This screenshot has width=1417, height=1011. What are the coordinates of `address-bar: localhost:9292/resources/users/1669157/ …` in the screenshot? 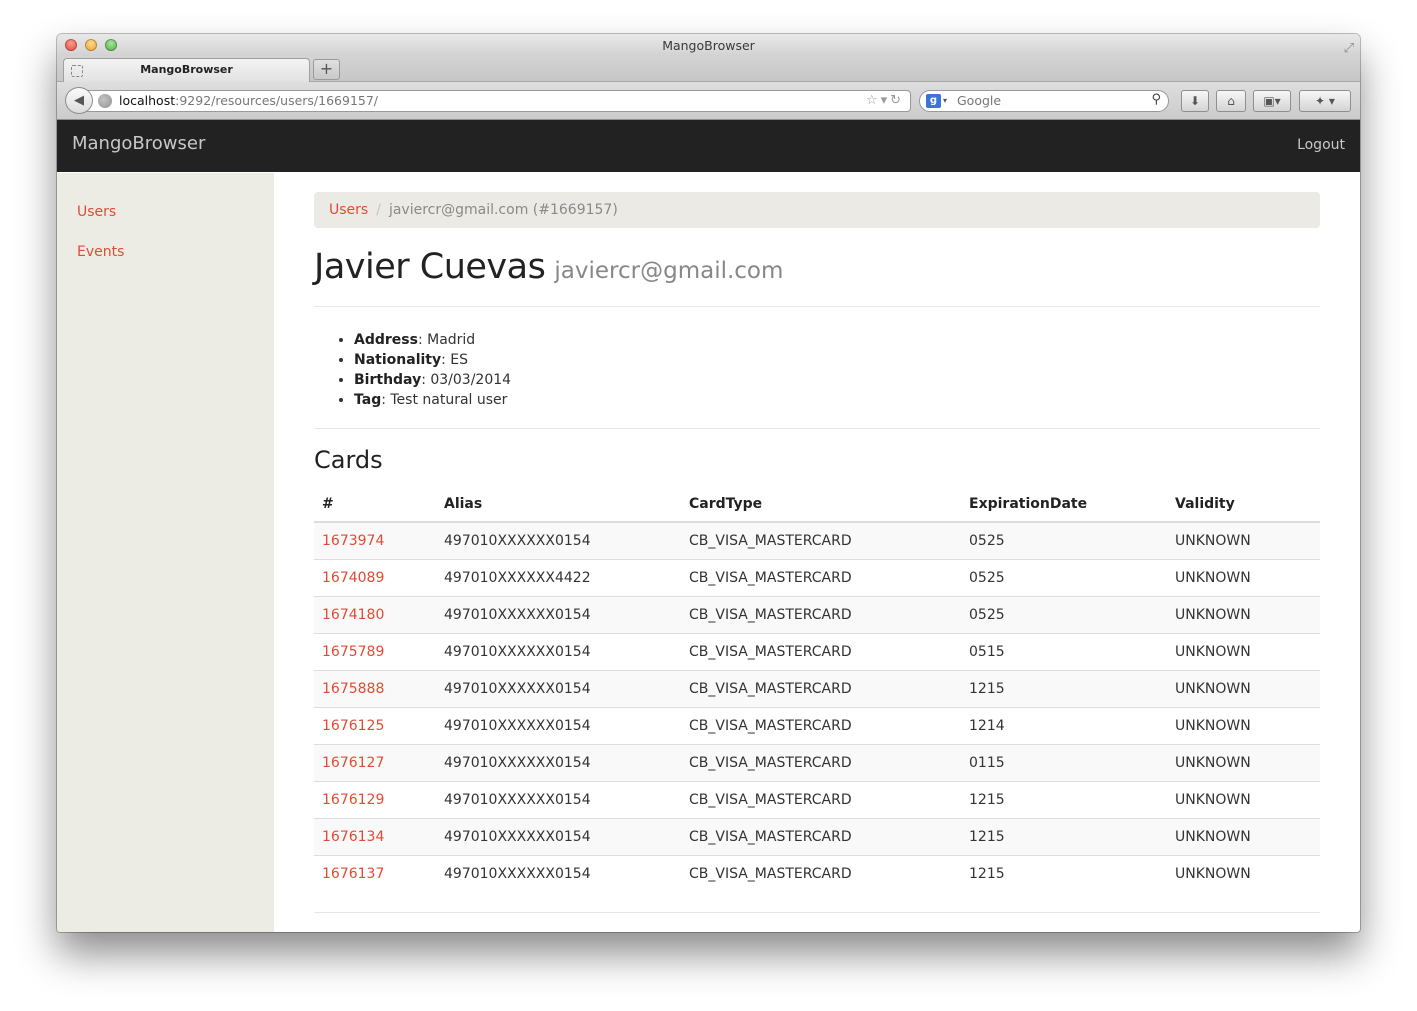 It's located at (499, 101).